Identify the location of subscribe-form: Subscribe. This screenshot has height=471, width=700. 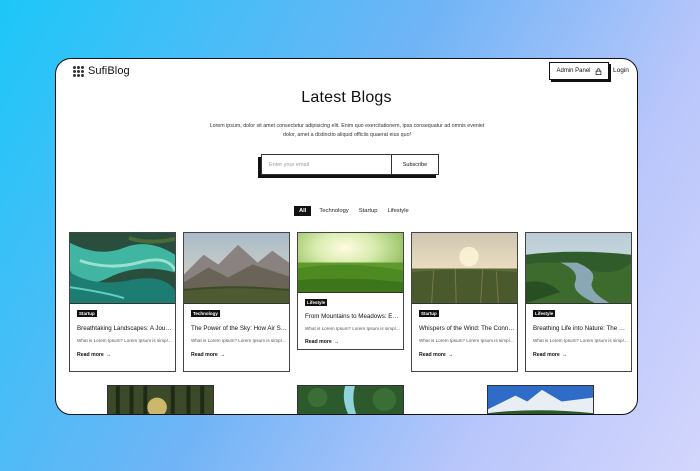
(350, 164).